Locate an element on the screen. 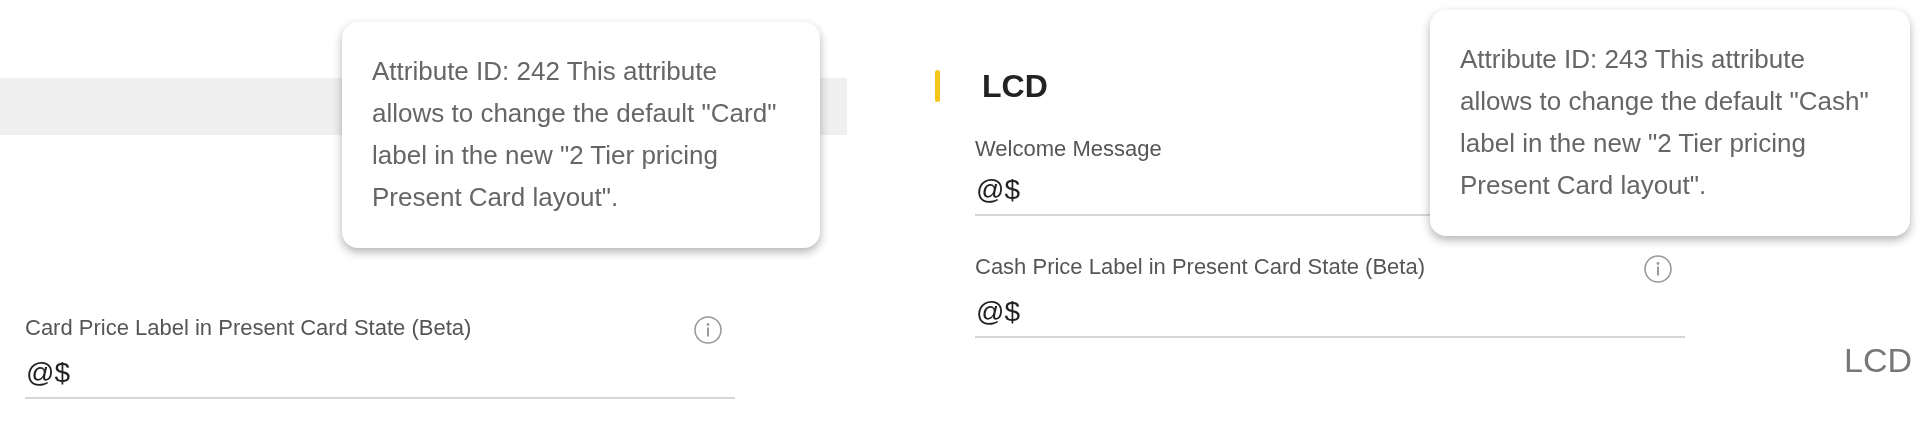 This screenshot has width=1920, height=436. preview-label: LCD is located at coordinates (1877, 360).